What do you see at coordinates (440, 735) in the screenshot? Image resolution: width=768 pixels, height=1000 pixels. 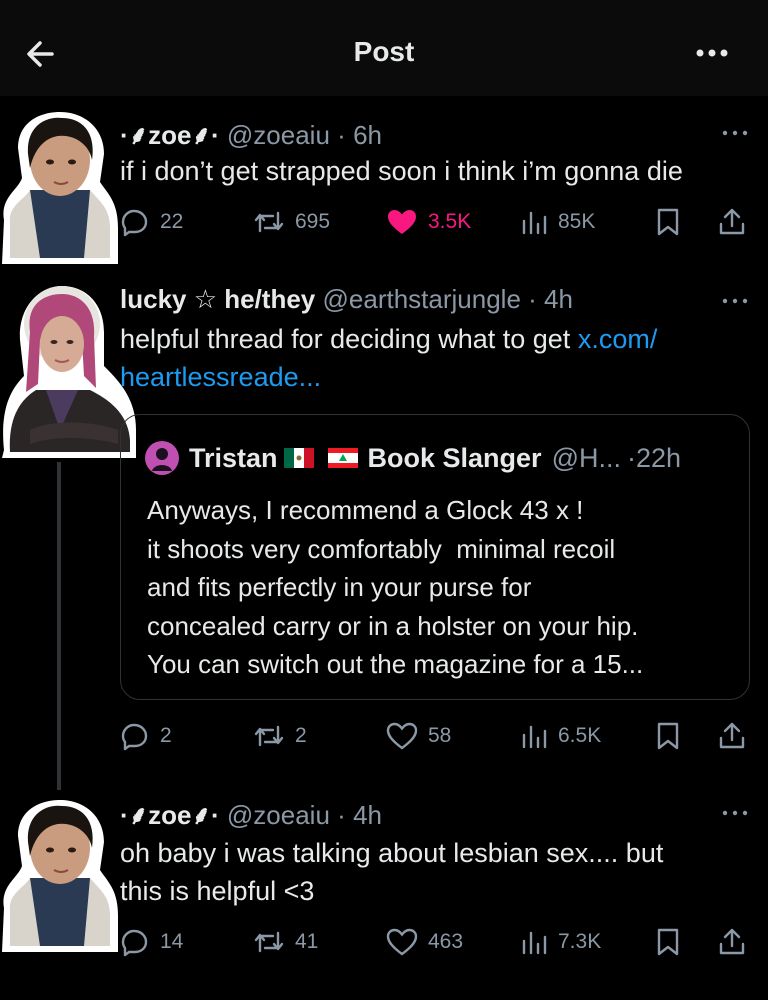 I see `like-count: 58` at bounding box center [440, 735].